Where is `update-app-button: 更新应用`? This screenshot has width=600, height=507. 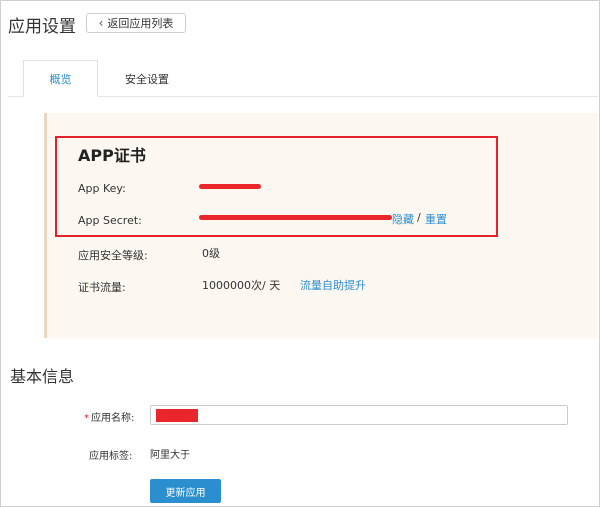 update-app-button: 更新应用 is located at coordinates (185, 491).